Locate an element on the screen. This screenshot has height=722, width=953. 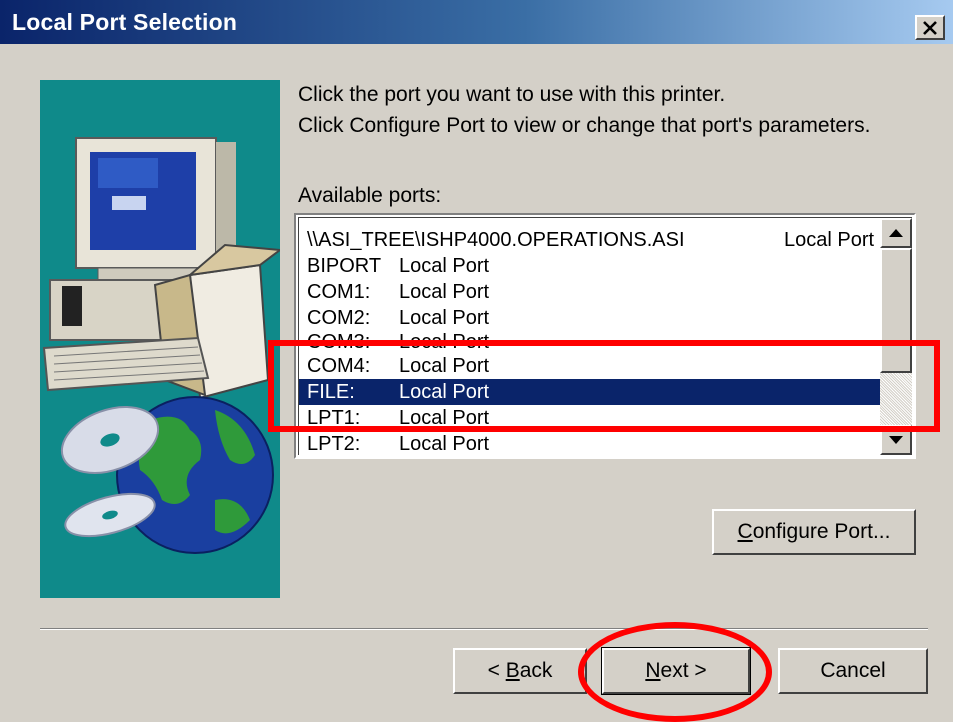
back-button: < Back is located at coordinates (520, 671).